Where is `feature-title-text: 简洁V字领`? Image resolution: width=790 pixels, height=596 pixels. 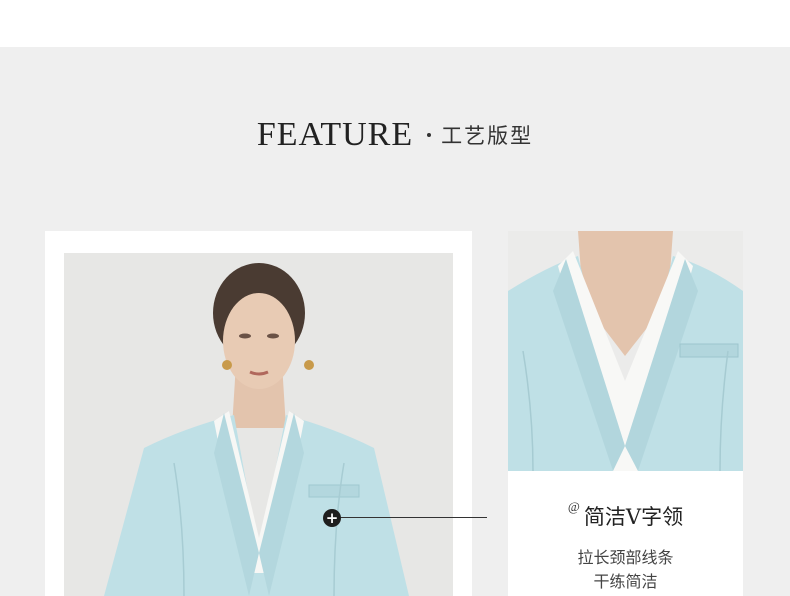 feature-title-text: 简洁V字领 is located at coordinates (633, 517).